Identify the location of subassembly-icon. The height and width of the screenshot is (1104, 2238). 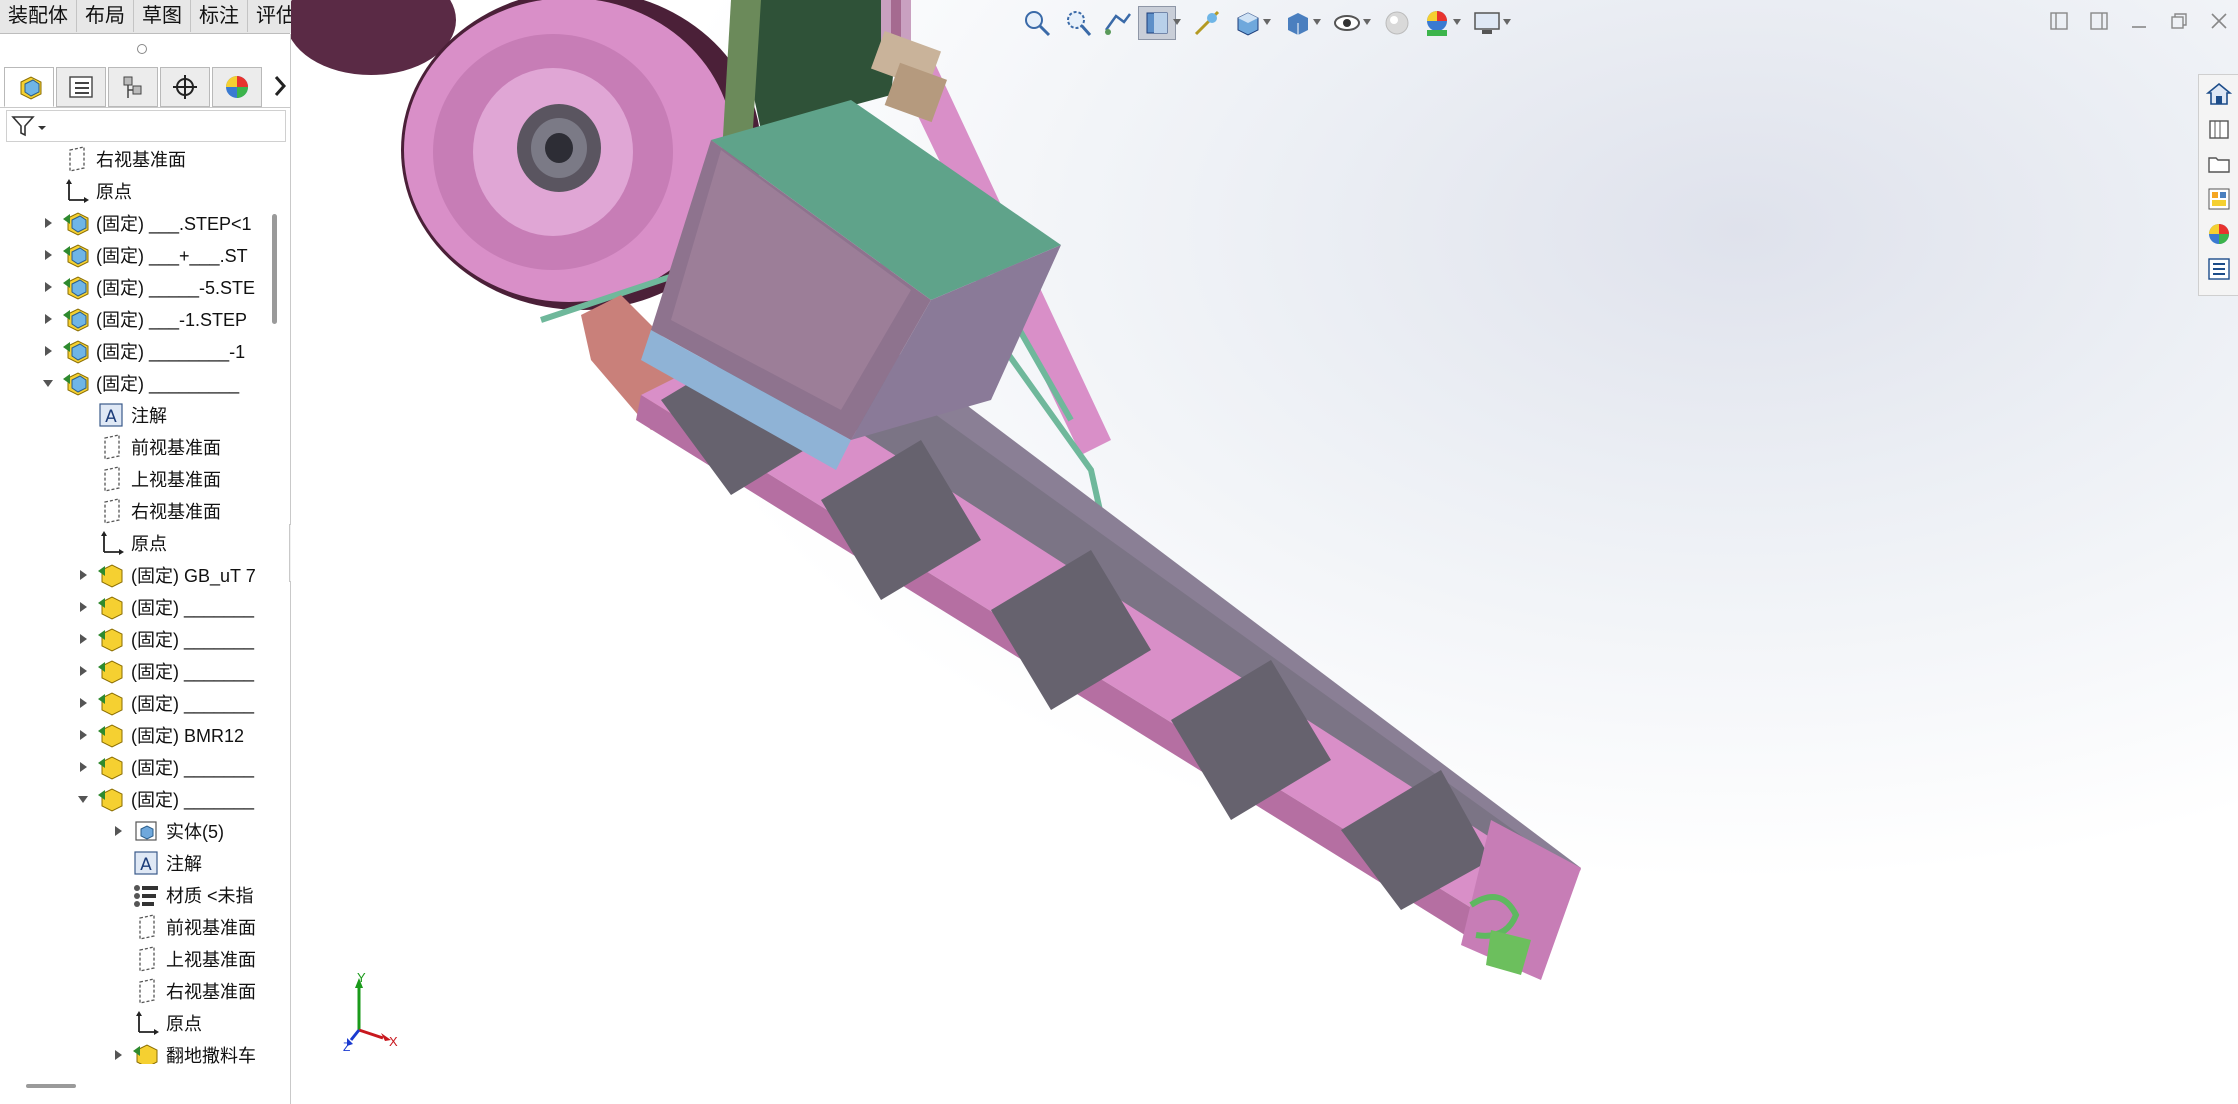
(76, 287).